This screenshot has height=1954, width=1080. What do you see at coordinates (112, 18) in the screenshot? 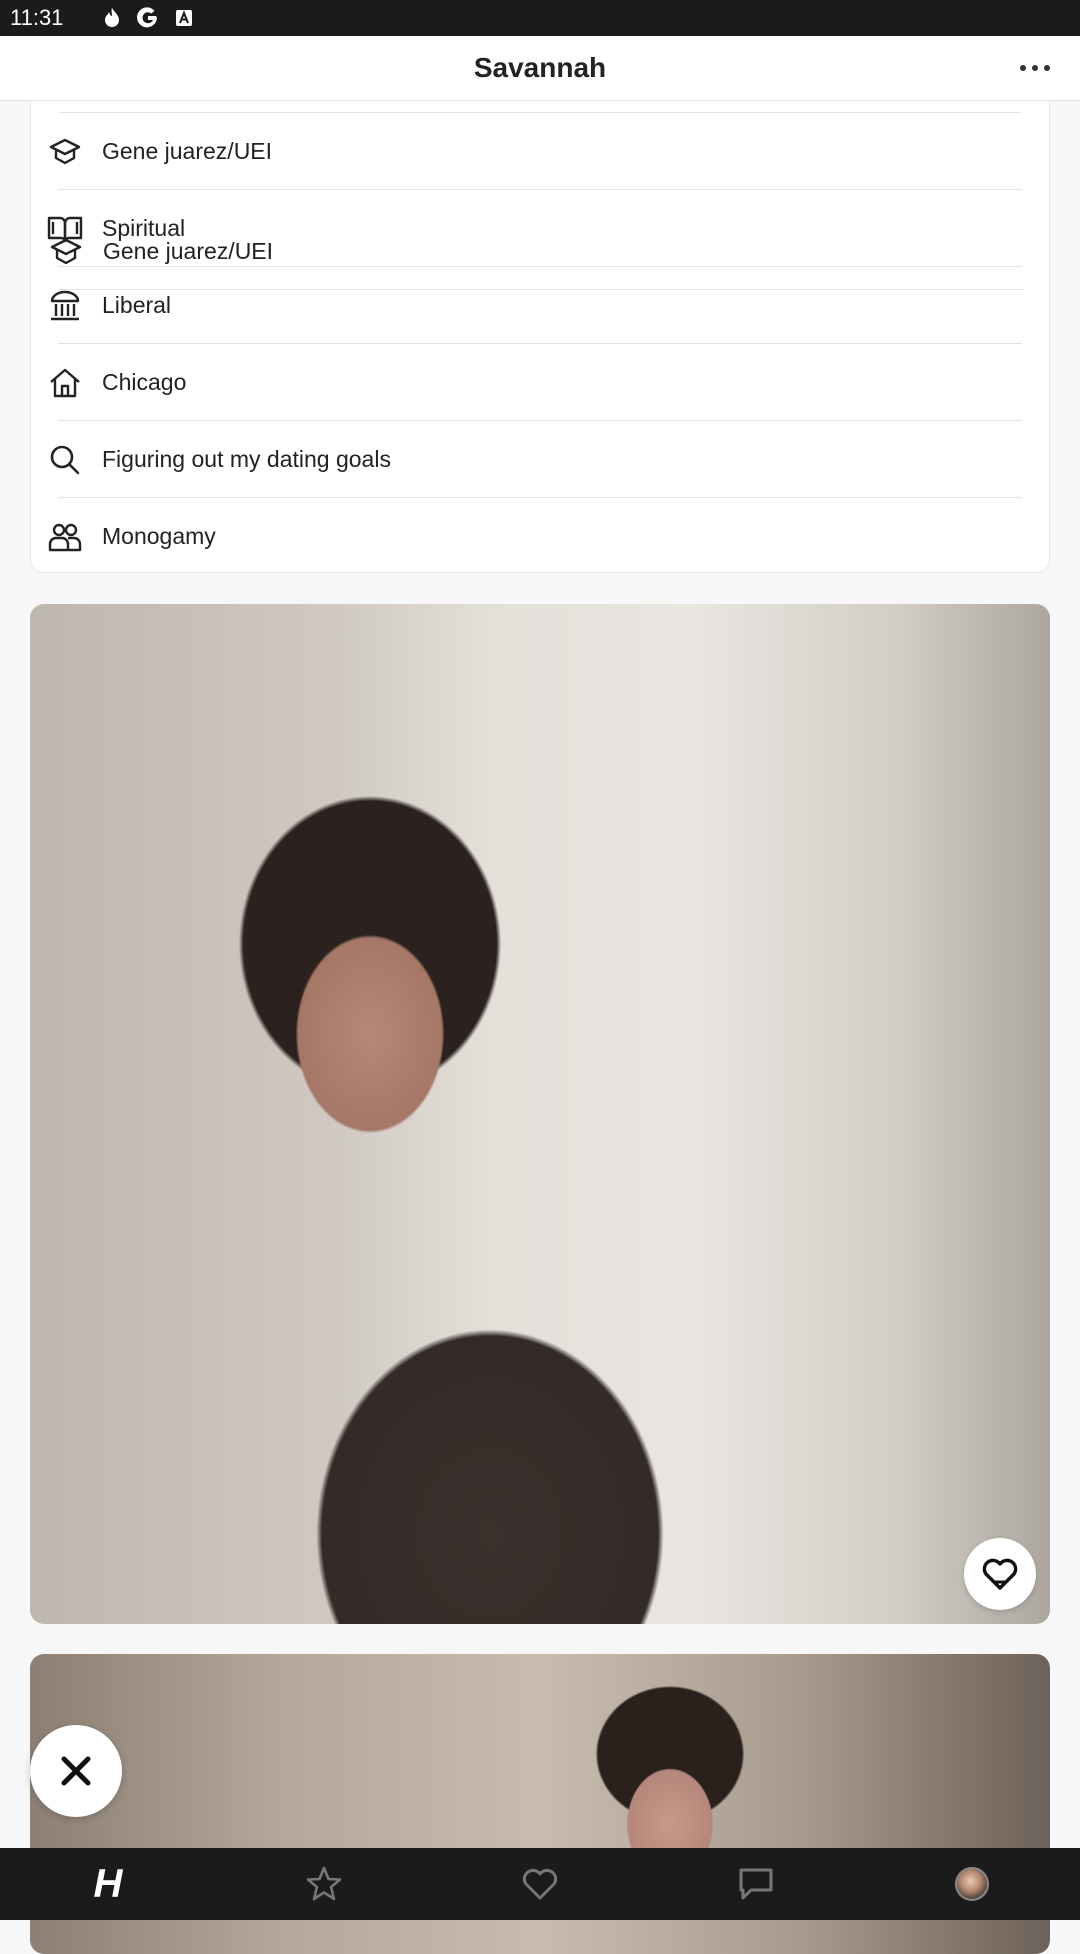
I see `flame-icon` at bounding box center [112, 18].